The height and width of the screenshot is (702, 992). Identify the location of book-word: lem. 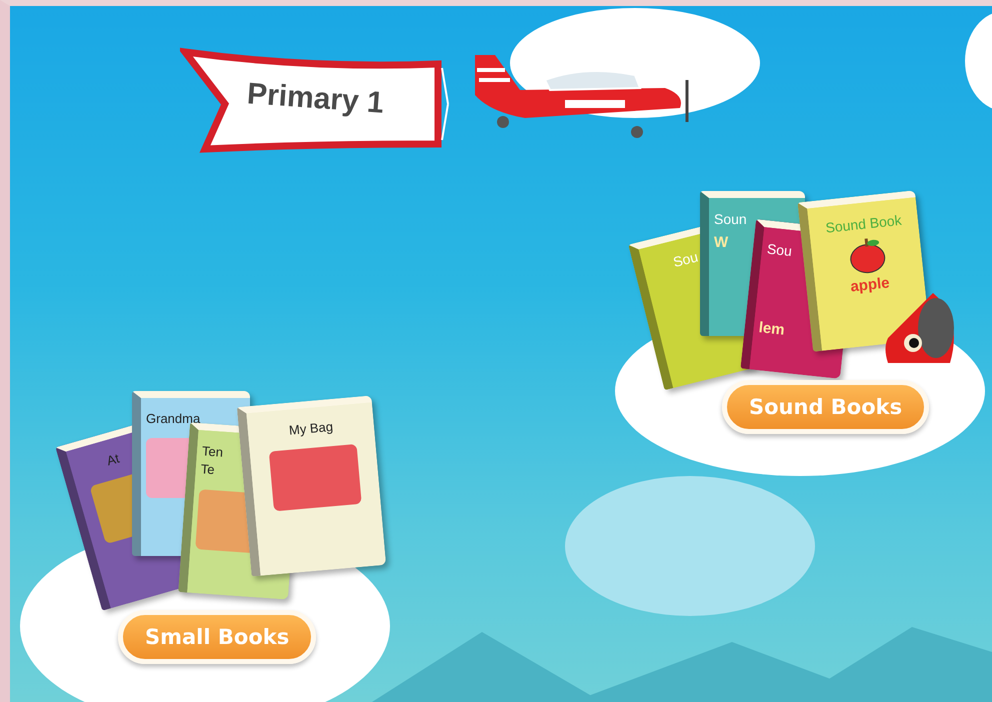
(772, 330).